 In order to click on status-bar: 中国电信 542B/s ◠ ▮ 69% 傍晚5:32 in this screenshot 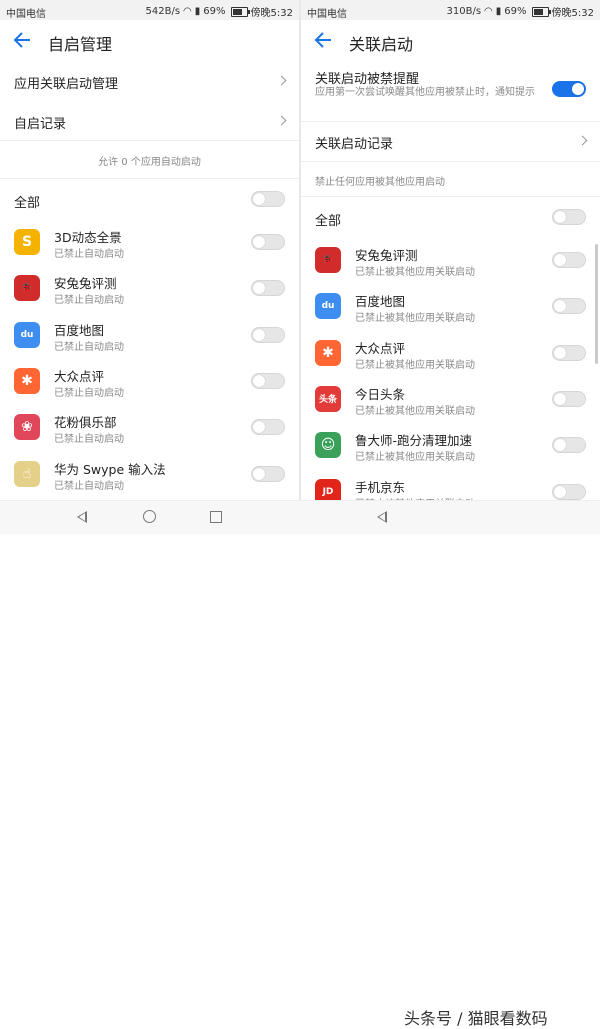, I will do `click(149, 10)`.